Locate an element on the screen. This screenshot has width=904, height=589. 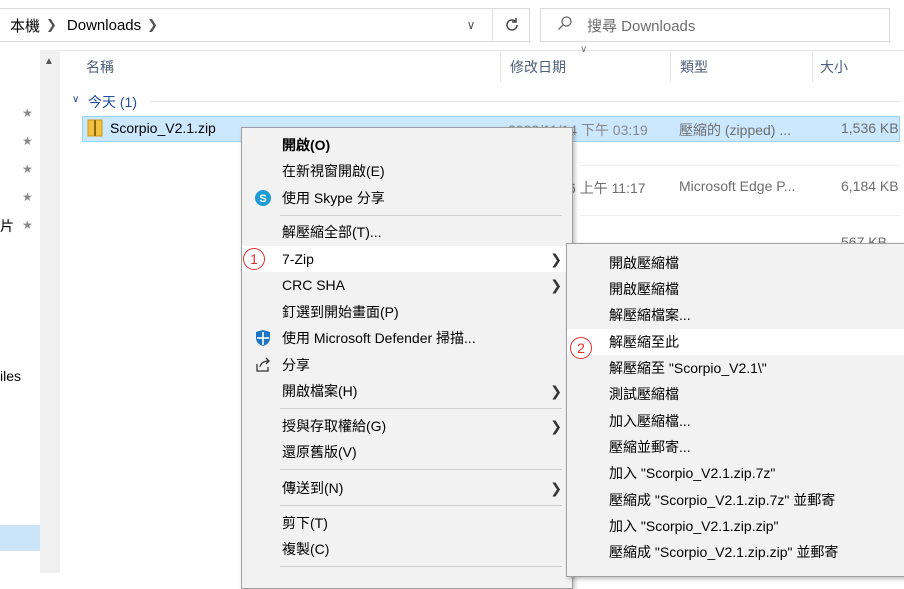
file-name: Scorpio_V2.1.zip is located at coordinates (163, 128).